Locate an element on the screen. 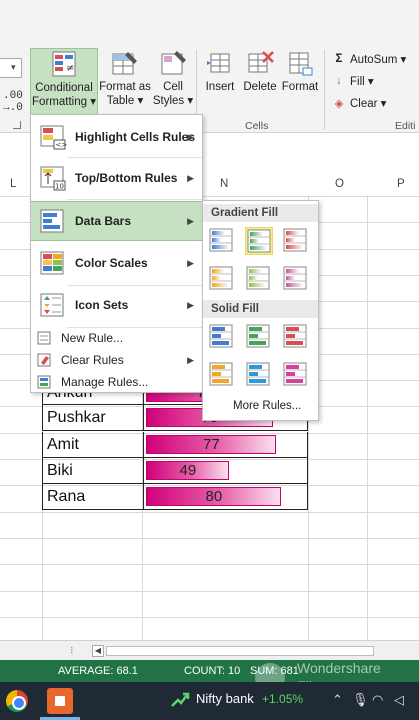 The width and height of the screenshot is (419, 720). scroll-left-button: ◀ is located at coordinates (98, 651).